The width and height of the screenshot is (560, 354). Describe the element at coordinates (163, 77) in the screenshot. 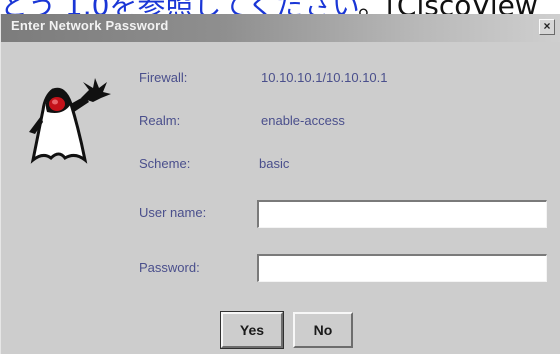

I see `firewall-label: Firewall:` at that location.